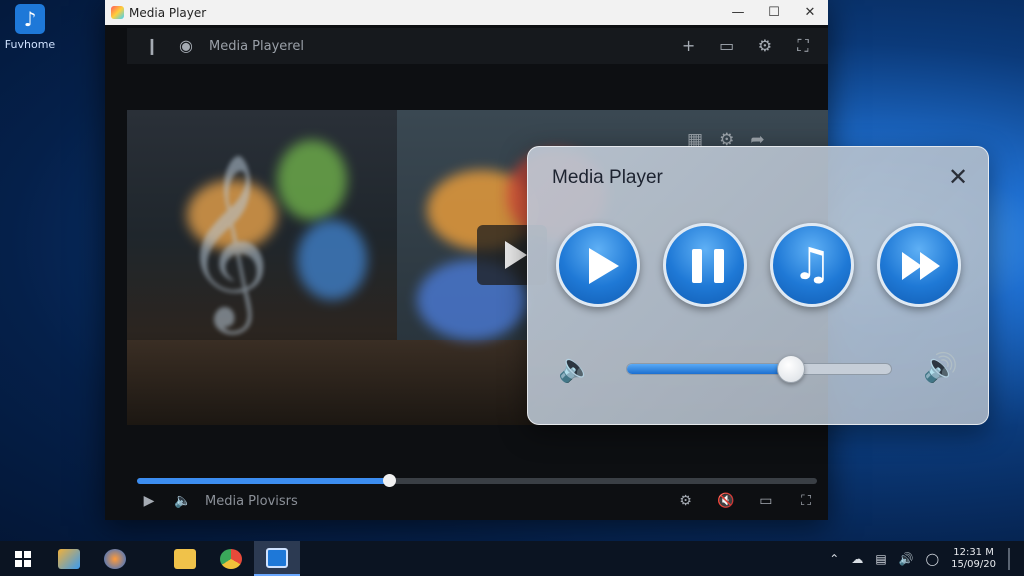 The height and width of the screenshot is (576, 1024). I want to click on cloud-icon: ☁, so click(857, 559).